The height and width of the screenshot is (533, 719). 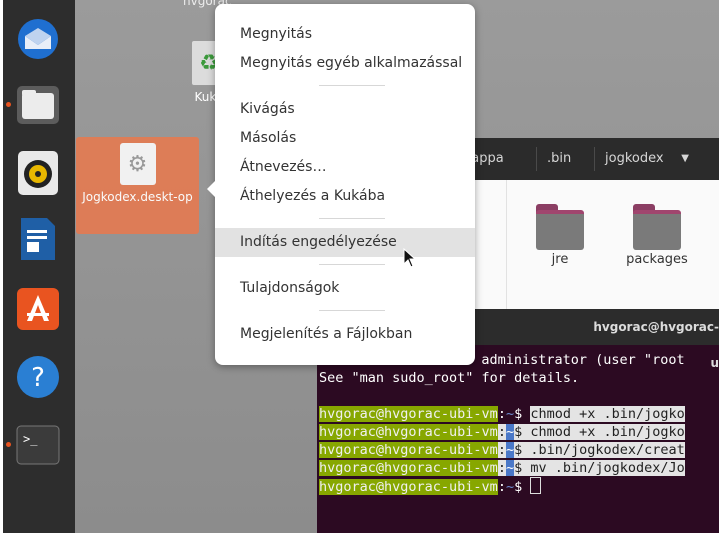 I want to click on menu-item-open: Megnyitás, so click(x=345, y=34).